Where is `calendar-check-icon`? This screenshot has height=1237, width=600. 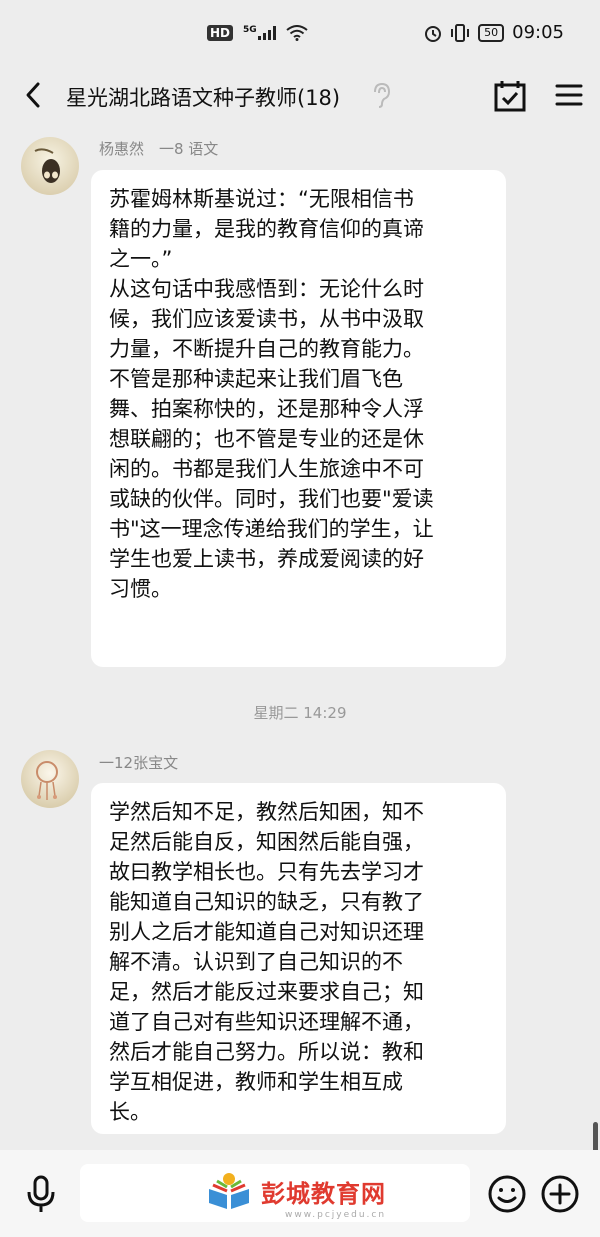
calendar-check-icon is located at coordinates (510, 96).